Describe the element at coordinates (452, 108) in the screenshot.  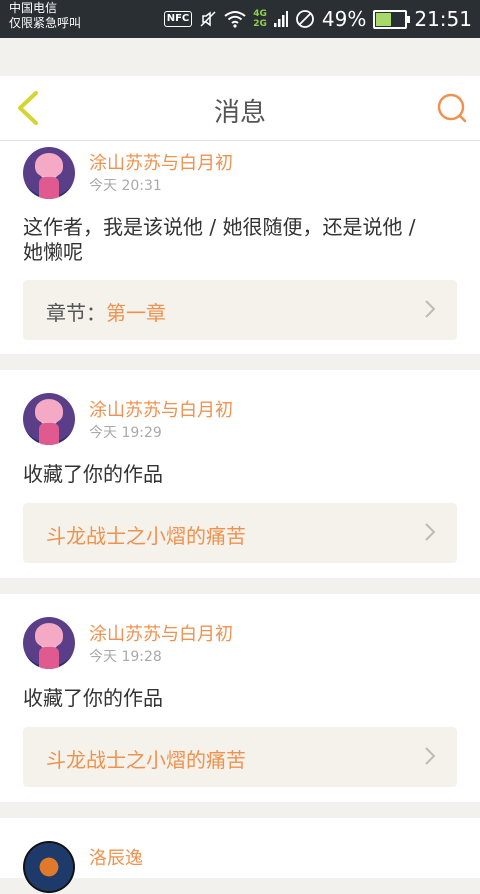
I see `search-icon` at that location.